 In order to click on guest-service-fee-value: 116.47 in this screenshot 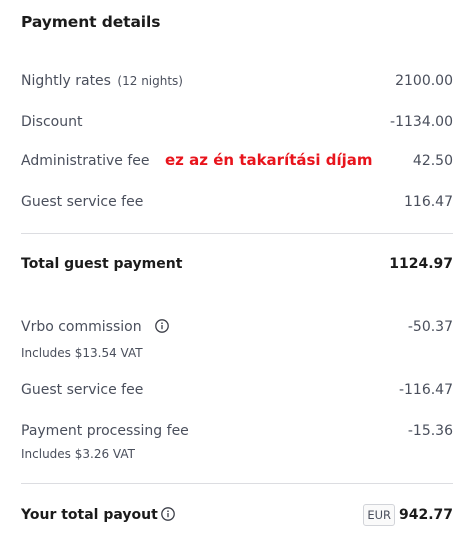, I will do `click(428, 202)`.